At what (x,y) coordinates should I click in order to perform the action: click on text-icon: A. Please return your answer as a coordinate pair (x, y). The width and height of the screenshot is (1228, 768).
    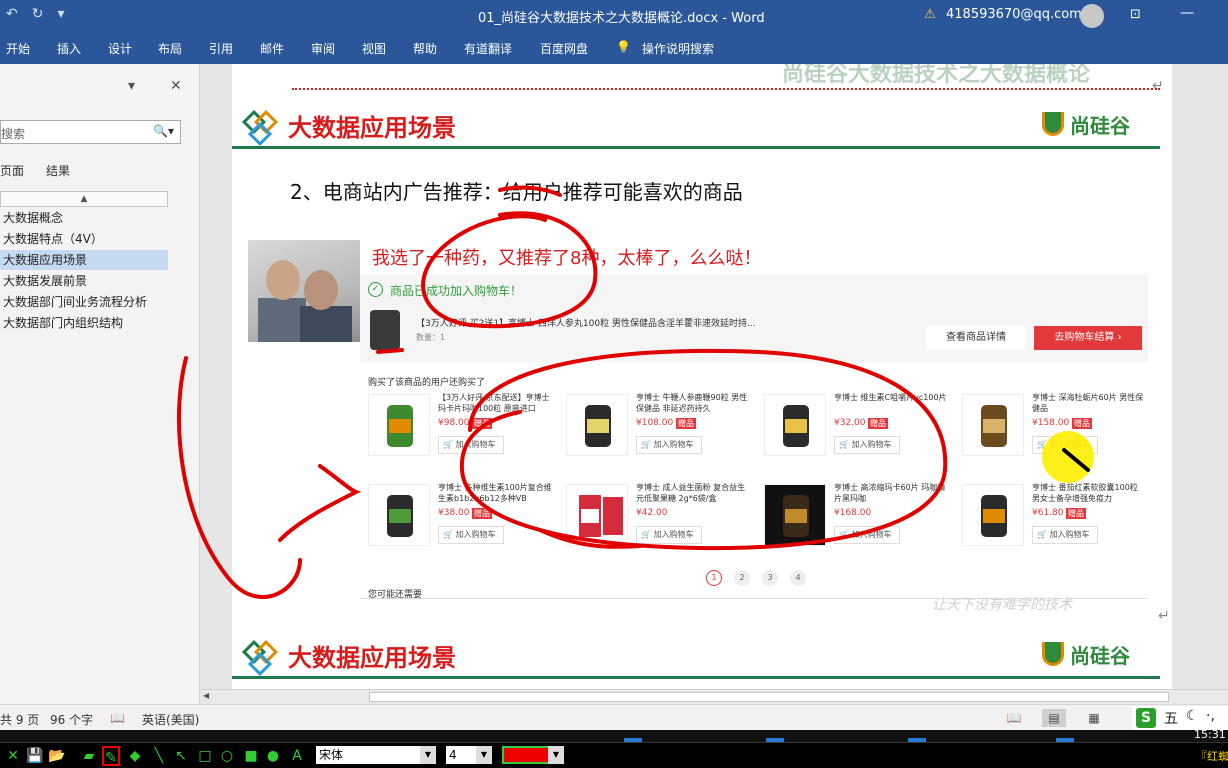
    Looking at the image, I should click on (297, 756).